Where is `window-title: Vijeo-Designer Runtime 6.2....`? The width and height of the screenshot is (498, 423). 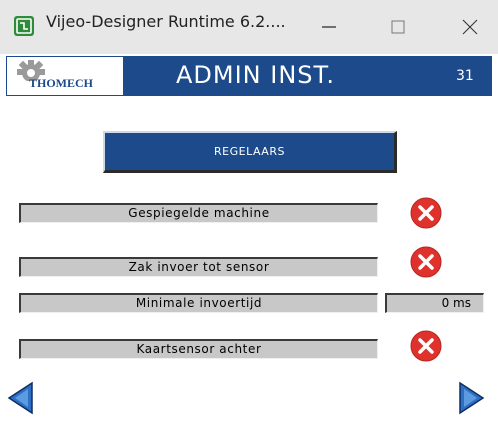 window-title: Vijeo-Designer Runtime 6.2.... is located at coordinates (166, 21).